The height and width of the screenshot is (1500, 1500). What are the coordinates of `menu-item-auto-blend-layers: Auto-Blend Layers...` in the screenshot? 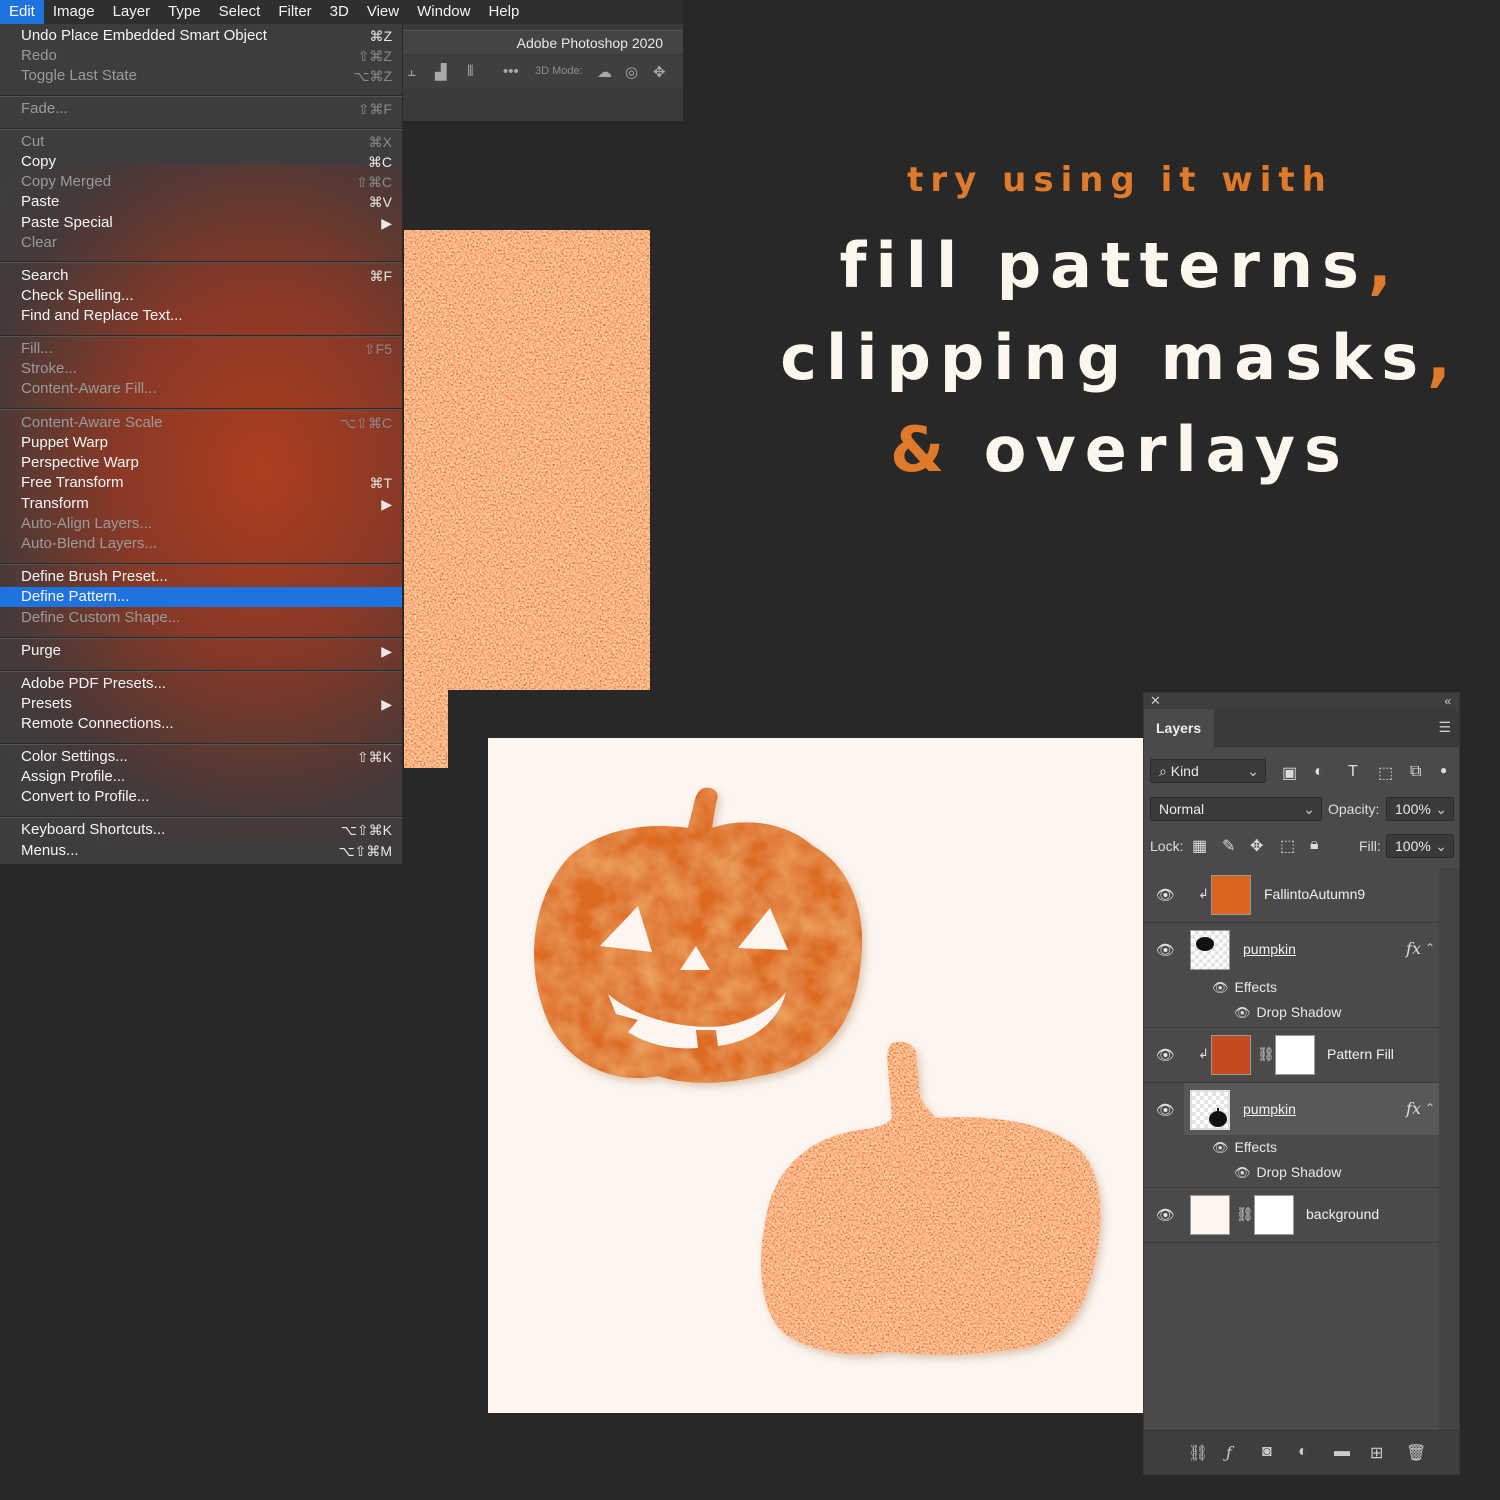 It's located at (201, 544).